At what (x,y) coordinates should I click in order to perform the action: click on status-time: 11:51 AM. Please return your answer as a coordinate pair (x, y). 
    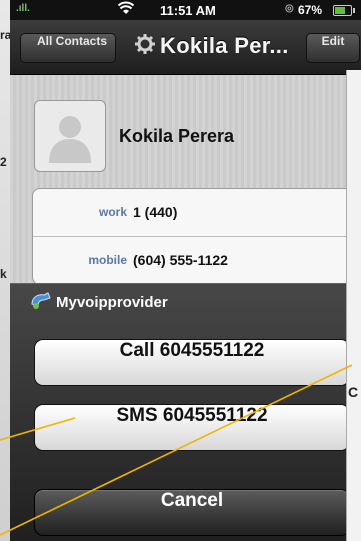
    Looking at the image, I should click on (188, 10).